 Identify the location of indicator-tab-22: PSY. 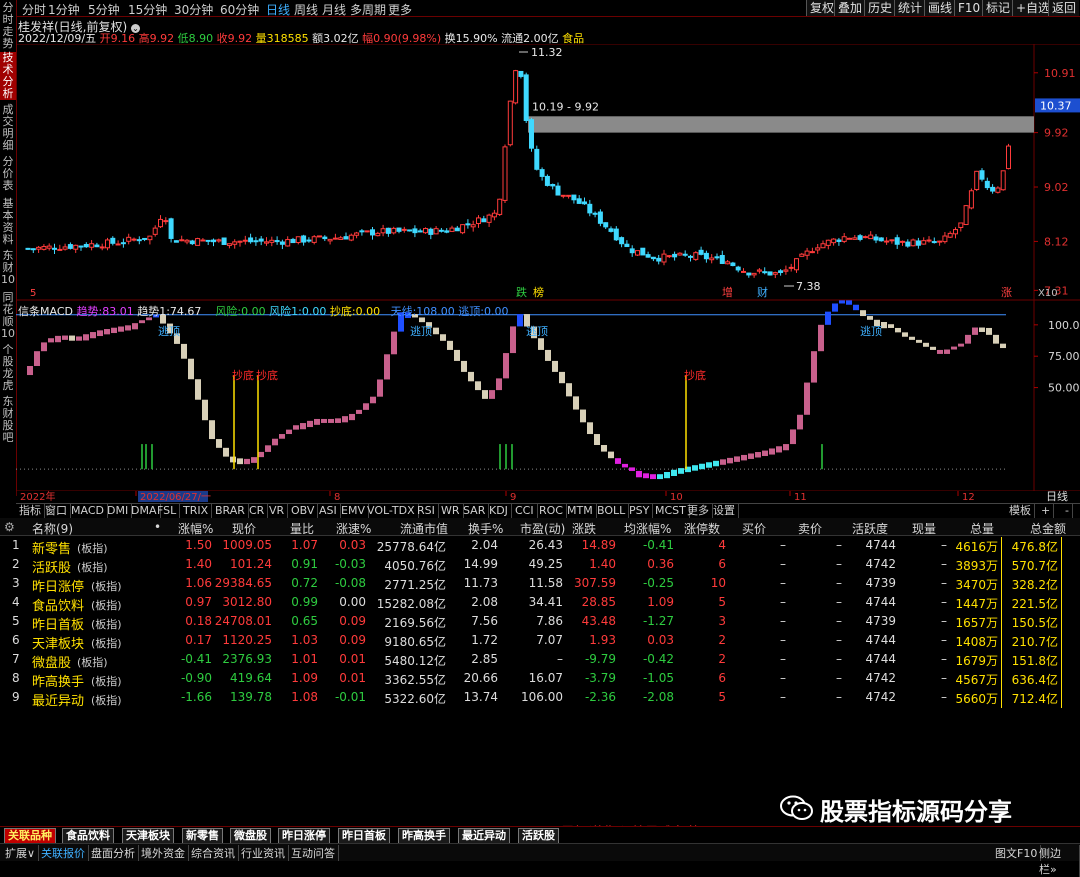
(640, 511).